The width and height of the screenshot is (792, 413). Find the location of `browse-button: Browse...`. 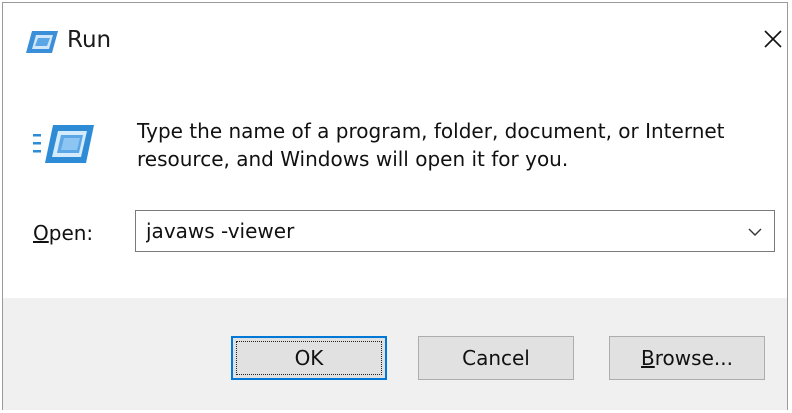

browse-button: Browse... is located at coordinates (687, 358).